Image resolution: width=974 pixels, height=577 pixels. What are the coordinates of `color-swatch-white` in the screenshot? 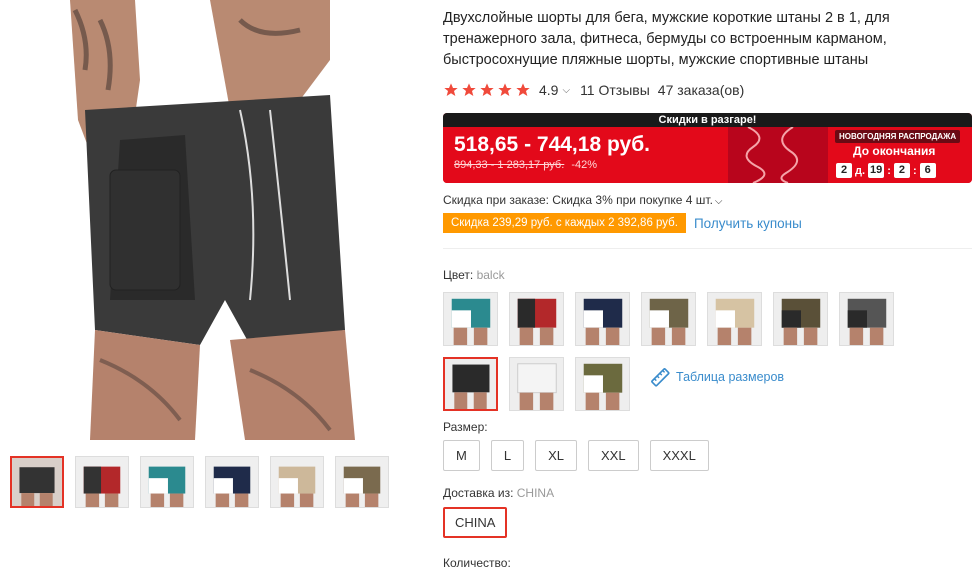 It's located at (536, 384).